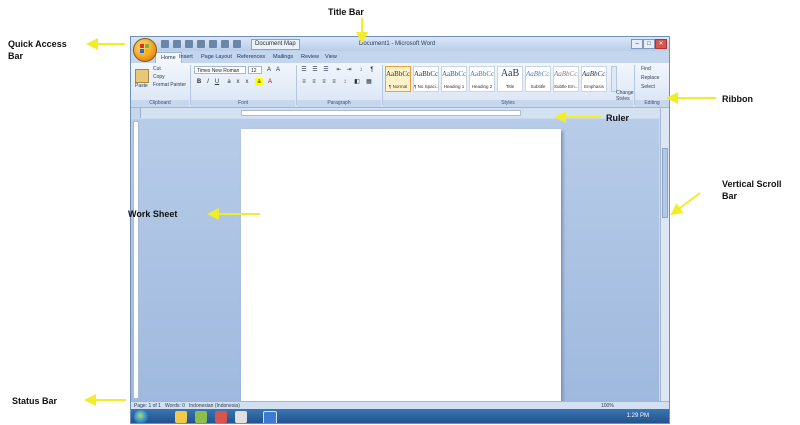 The image size is (800, 425). I want to click on office-logo-icon, so click(144, 48).